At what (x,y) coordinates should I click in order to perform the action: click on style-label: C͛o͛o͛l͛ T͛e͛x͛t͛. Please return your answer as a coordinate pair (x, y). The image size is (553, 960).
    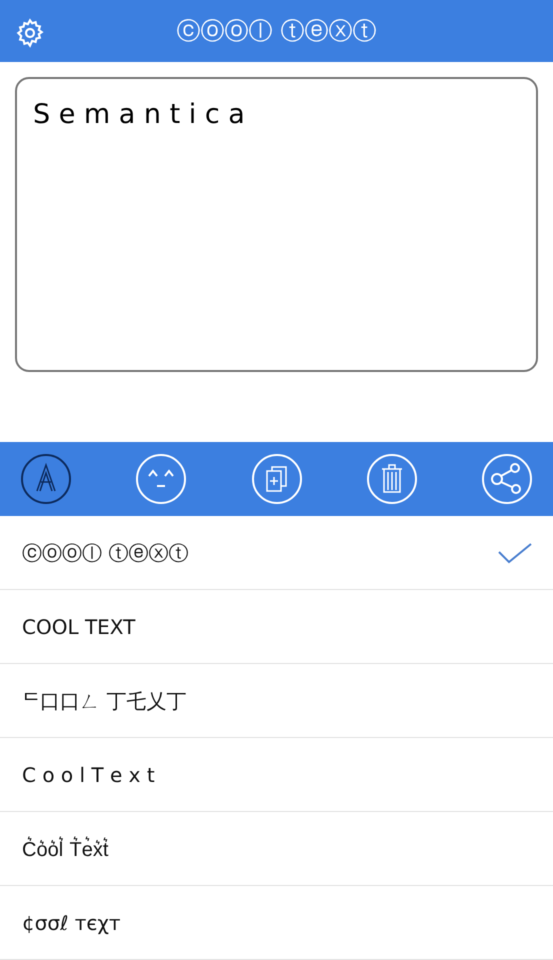
    Looking at the image, I should click on (65, 849).